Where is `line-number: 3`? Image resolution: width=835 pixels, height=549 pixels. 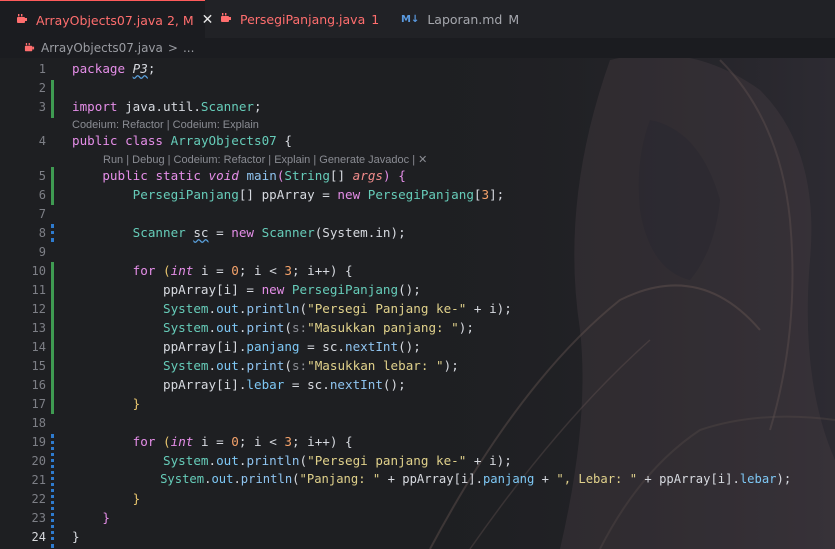 line-number: 3 is located at coordinates (42, 107).